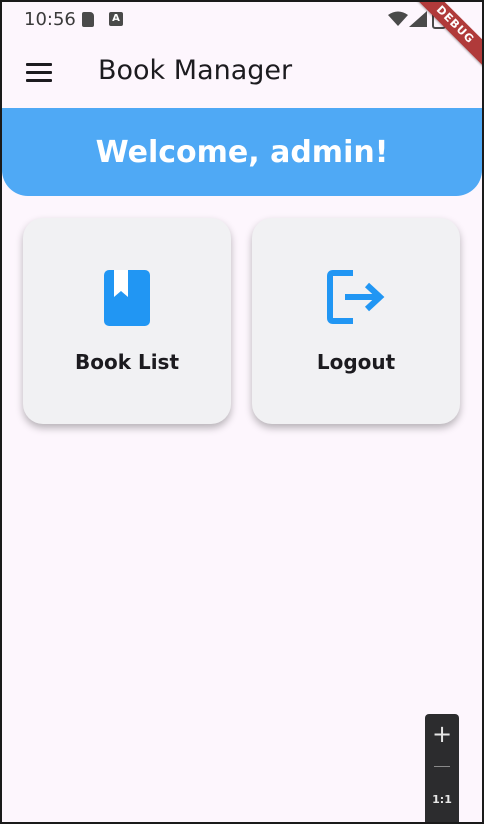 The width and height of the screenshot is (484, 824). I want to click on app-title: Book Manager, so click(195, 70).